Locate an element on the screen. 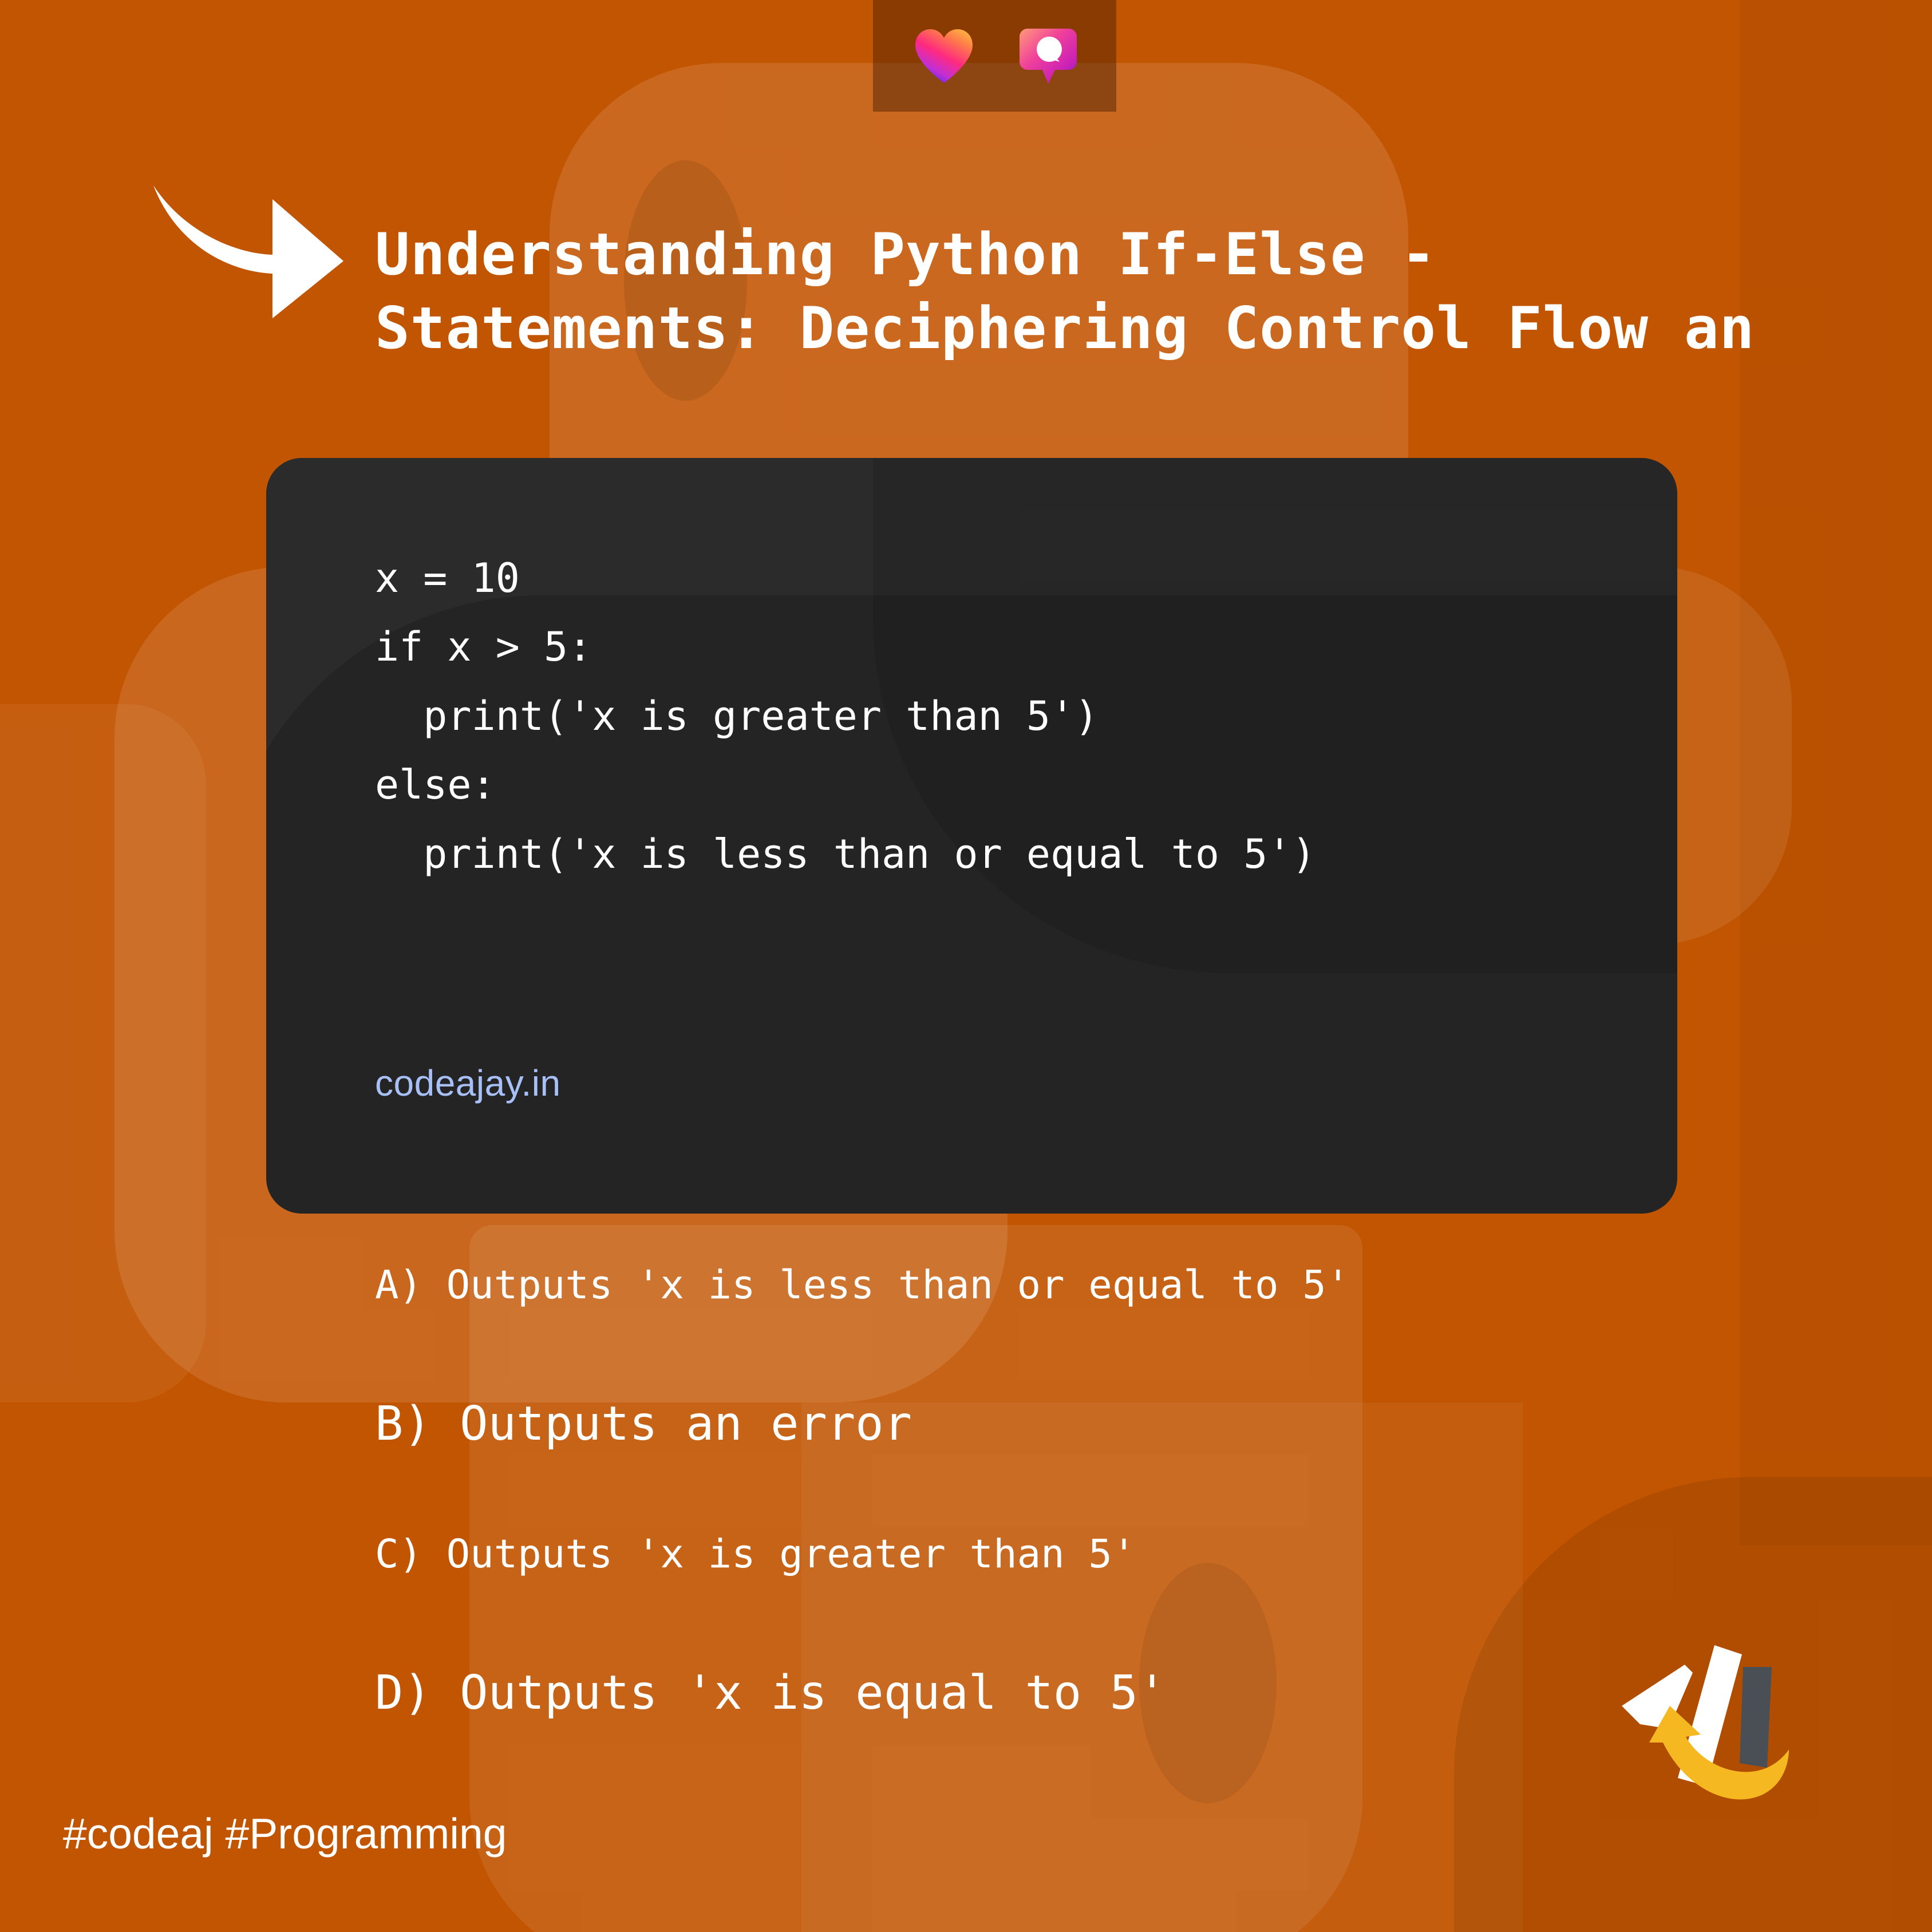 The height and width of the screenshot is (1932, 1932). answer-option-d: D) Outputs 'x is equal to 5' is located at coordinates (1033, 1693).